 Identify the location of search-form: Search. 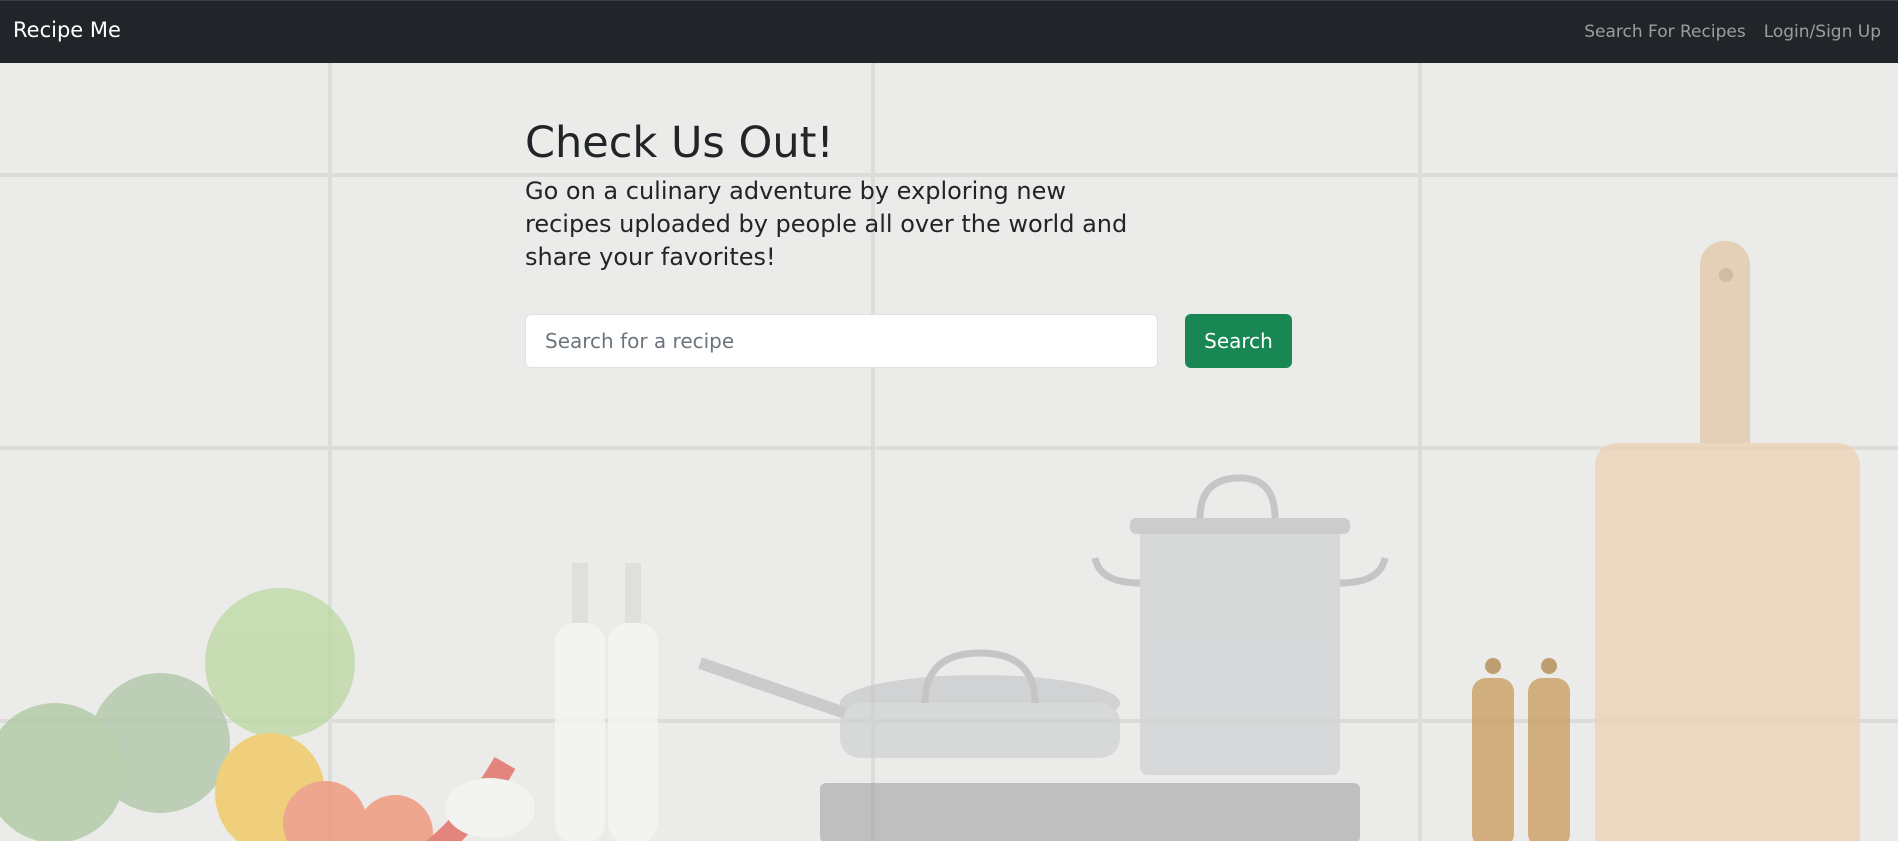
(908, 341).